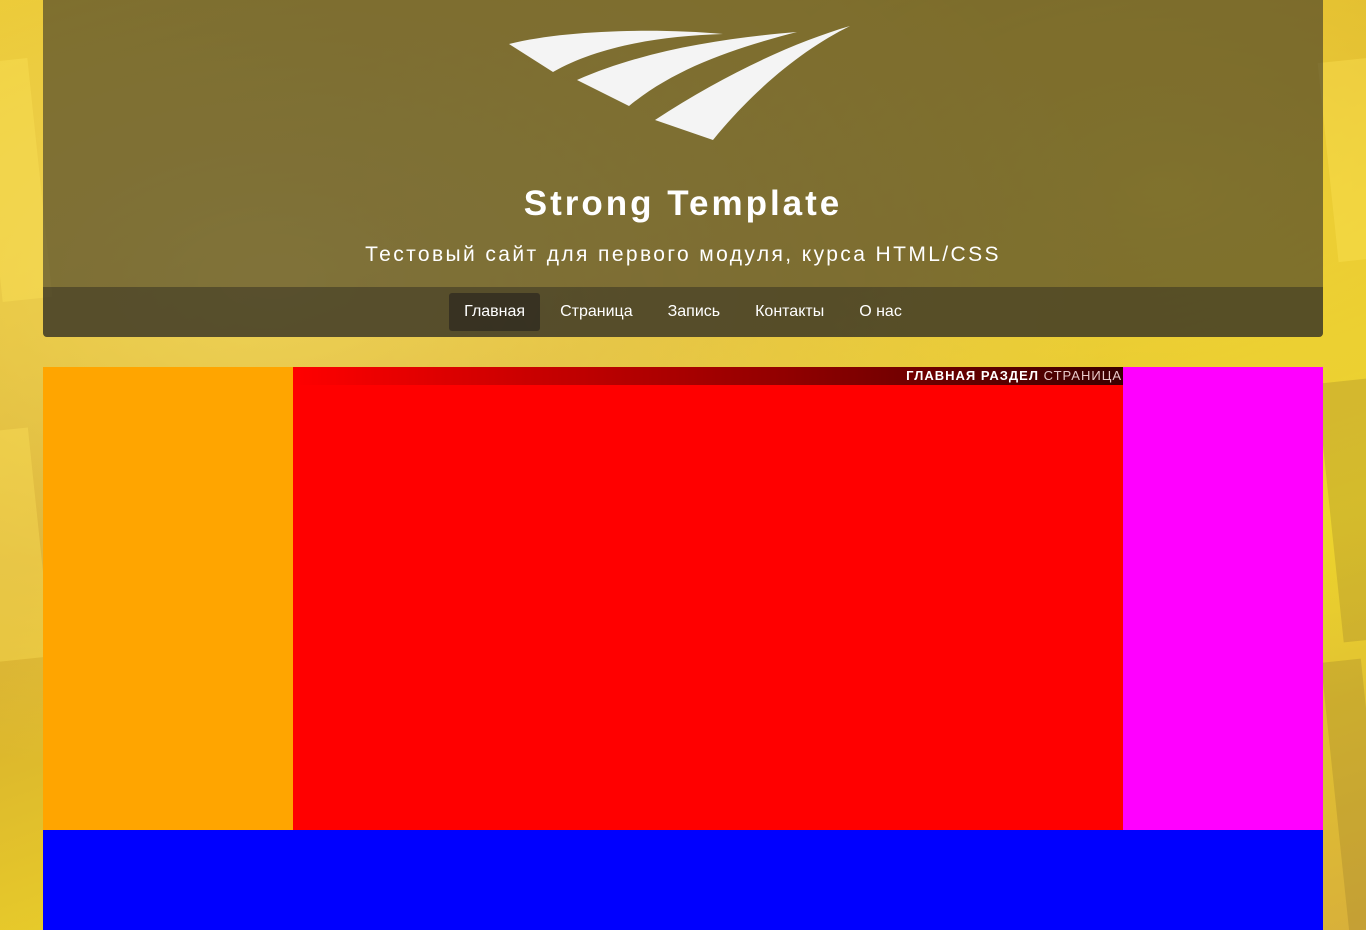  I want to click on nav-item-page: Страница, so click(596, 312).